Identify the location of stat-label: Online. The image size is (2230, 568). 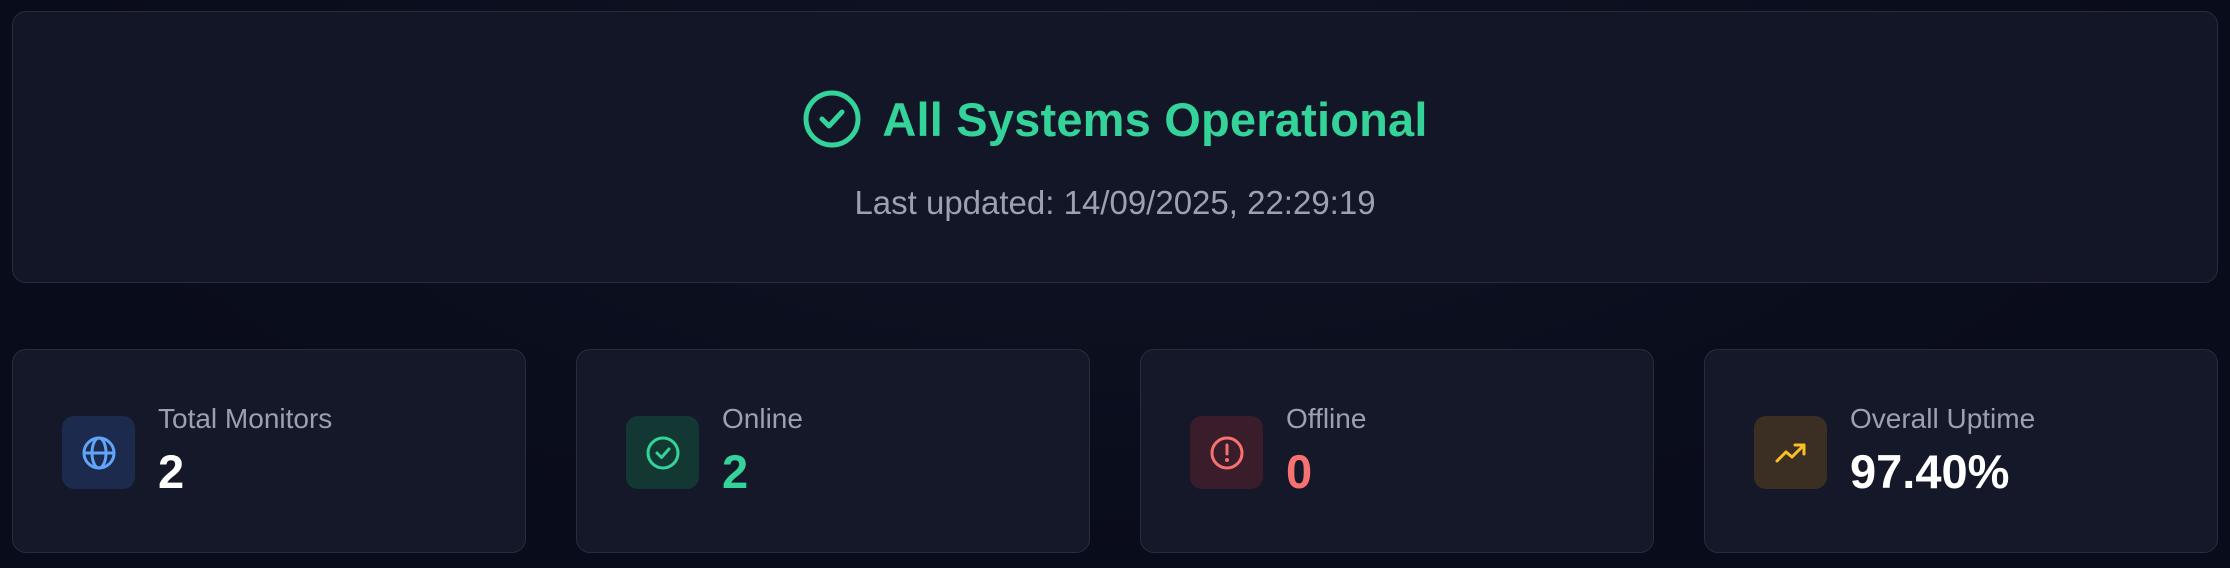
(762, 418).